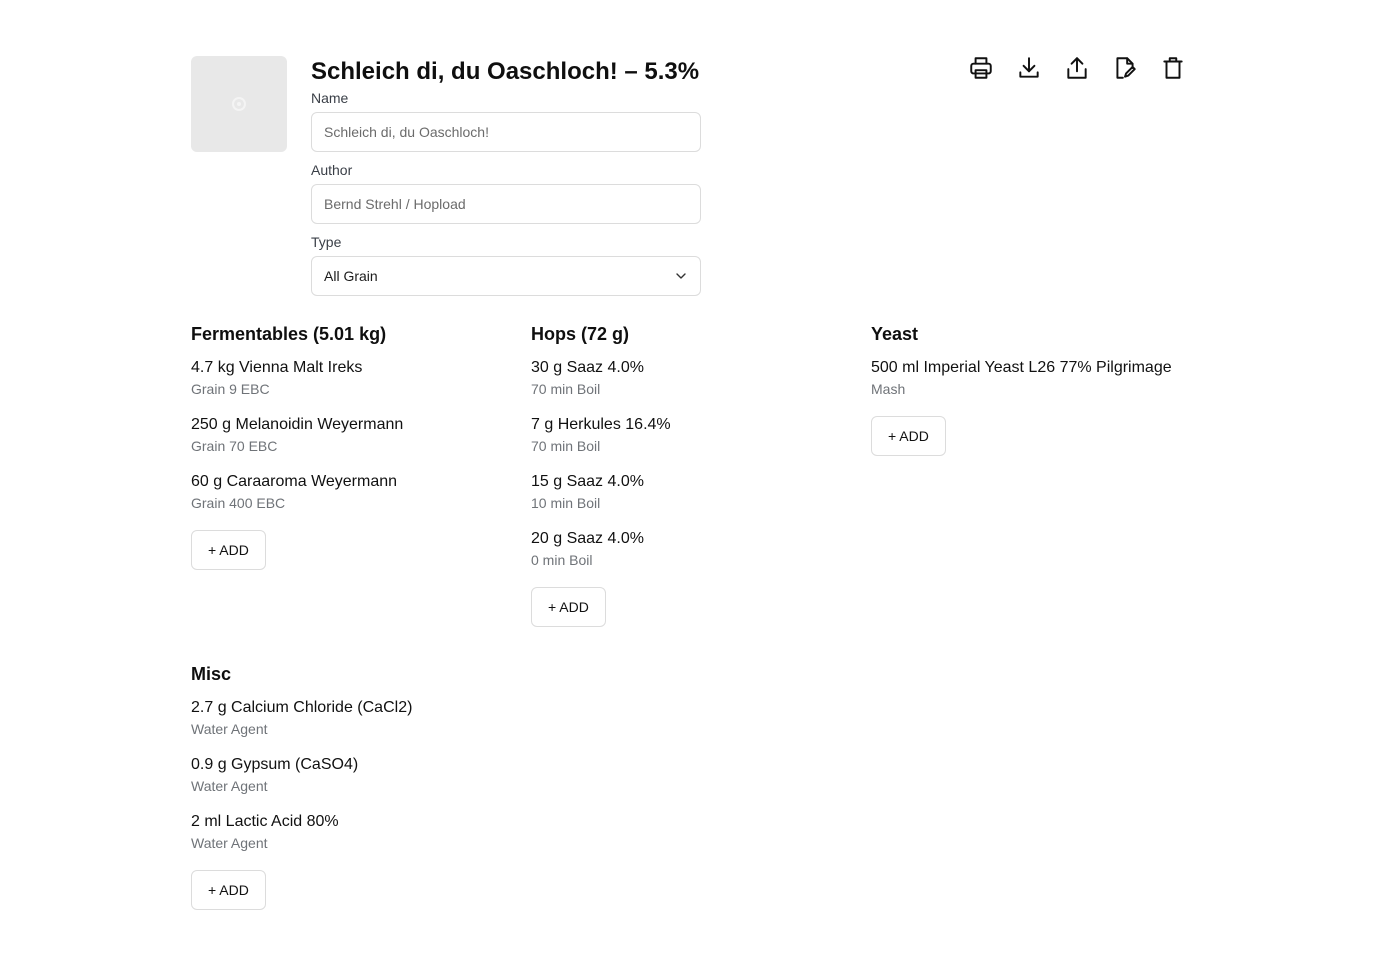  I want to click on edit-file-button, so click(1125, 68).